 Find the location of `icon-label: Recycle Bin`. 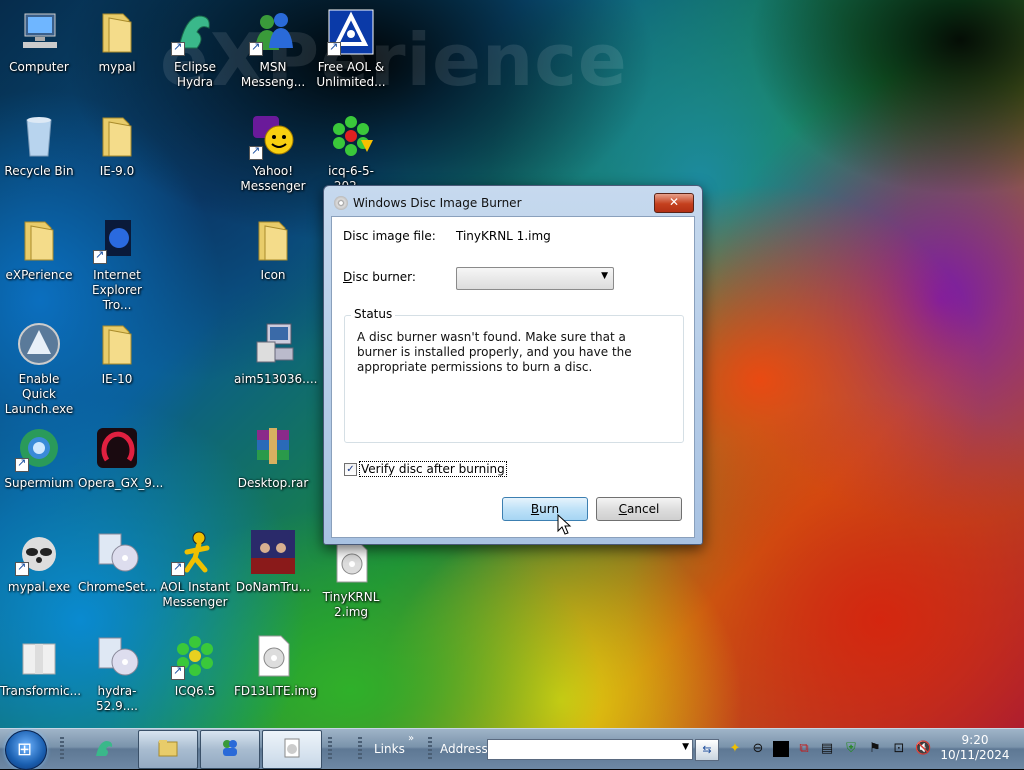

icon-label: Recycle Bin is located at coordinates (39, 171).